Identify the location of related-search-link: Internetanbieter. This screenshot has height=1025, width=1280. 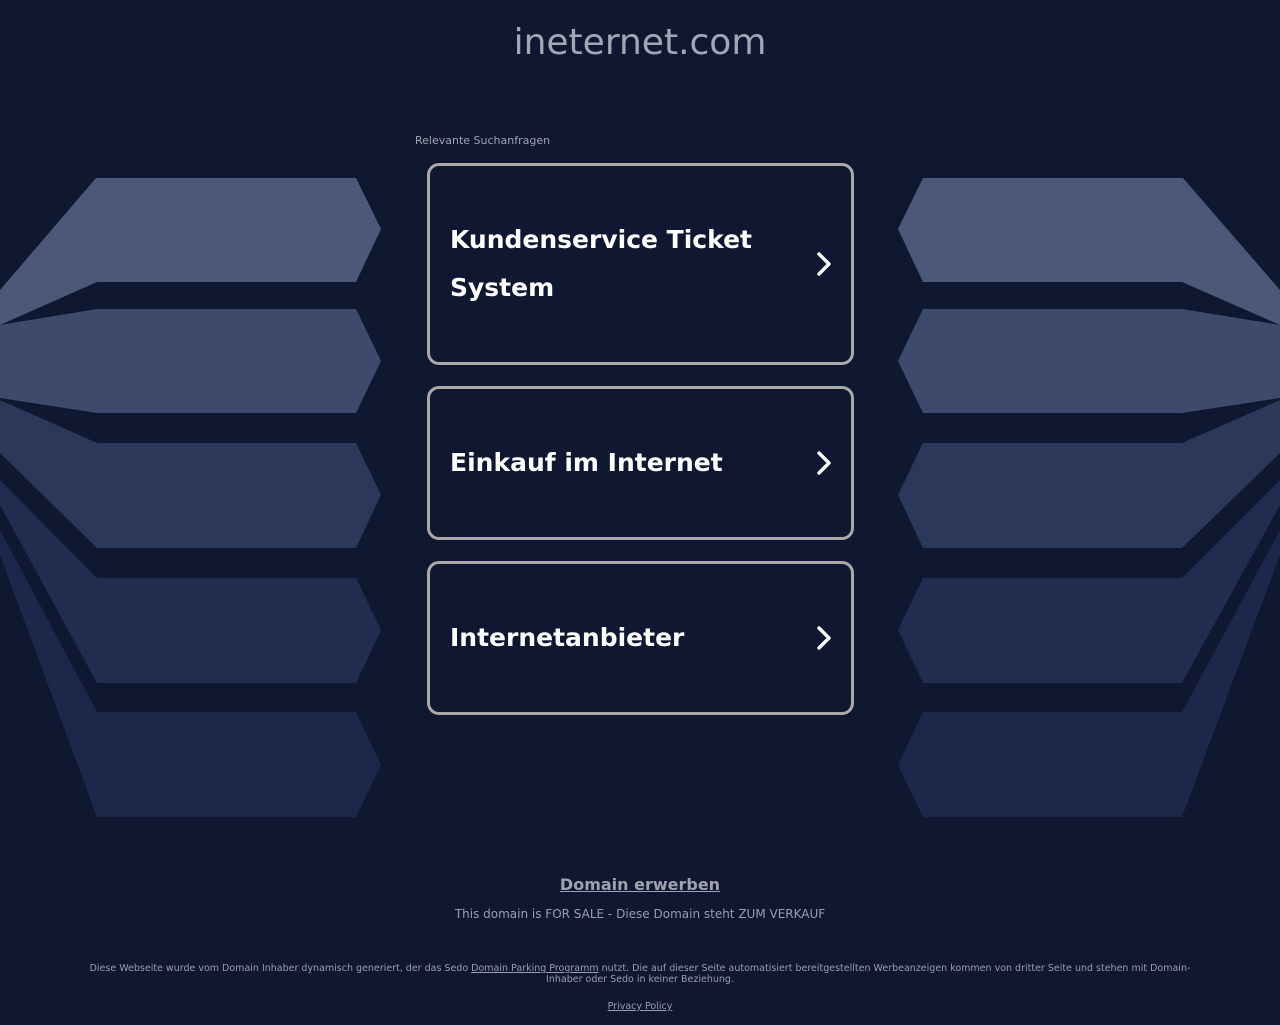
(640, 638).